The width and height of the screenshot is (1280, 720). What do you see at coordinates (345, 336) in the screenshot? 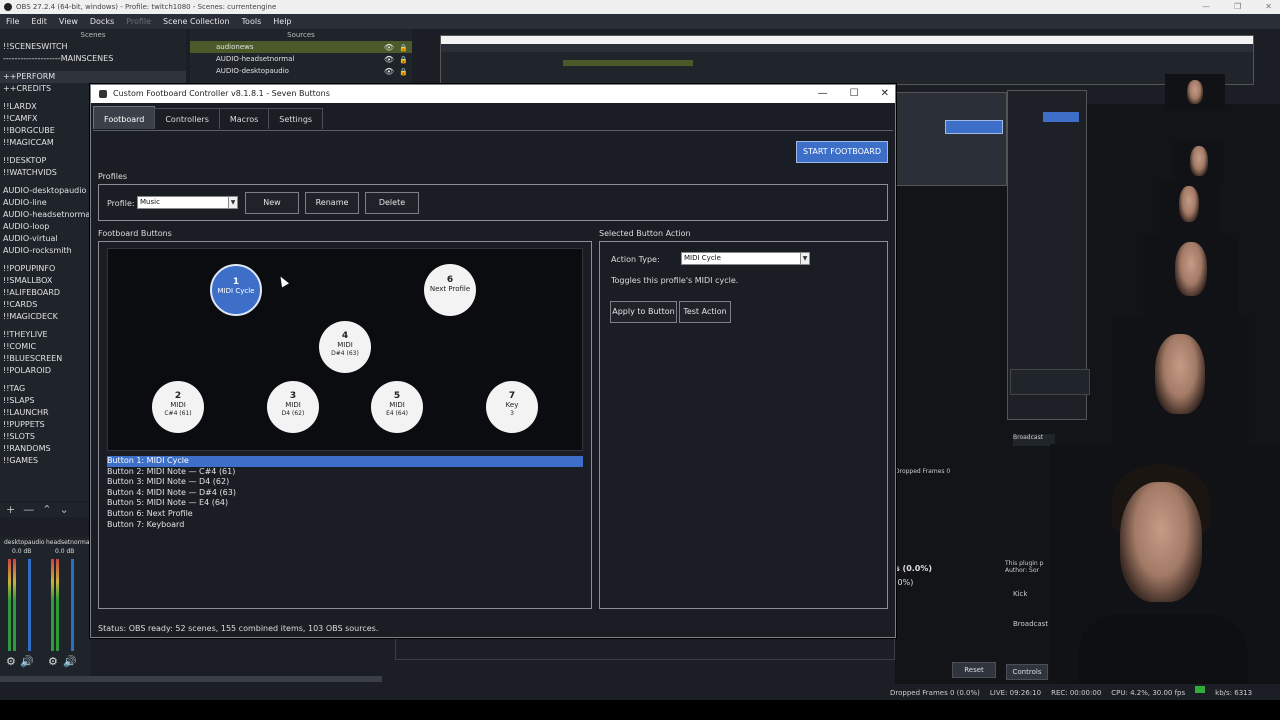
I see `button-number: 4` at bounding box center [345, 336].